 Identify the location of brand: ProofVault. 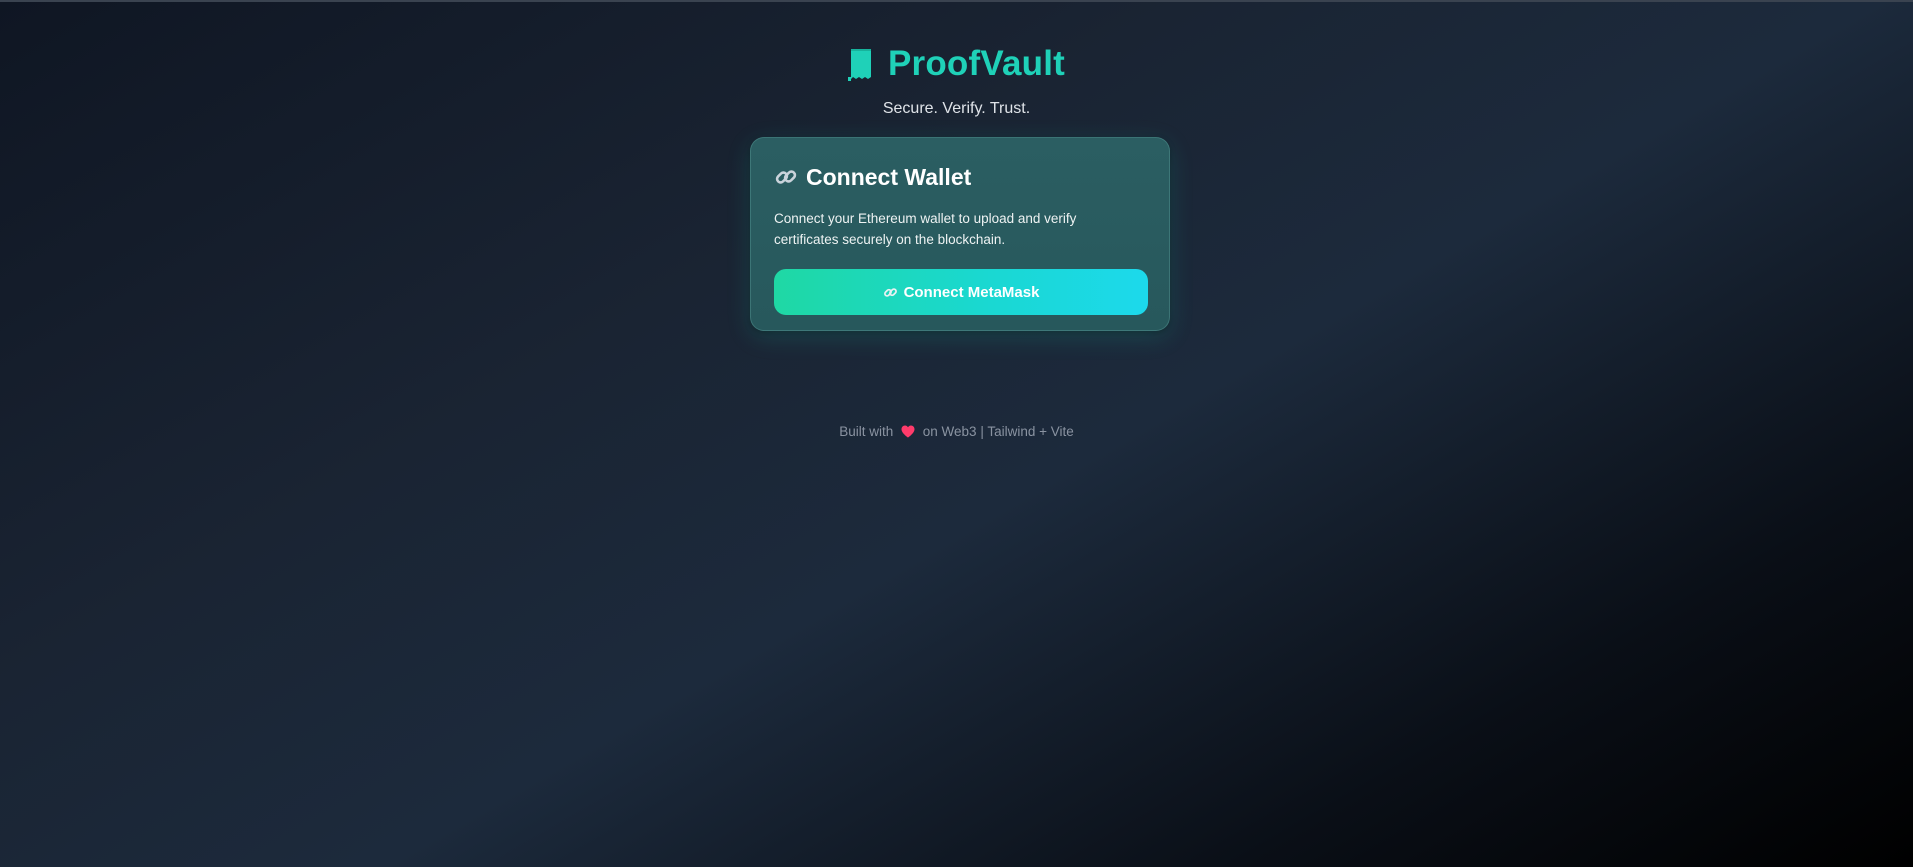
(956, 64).